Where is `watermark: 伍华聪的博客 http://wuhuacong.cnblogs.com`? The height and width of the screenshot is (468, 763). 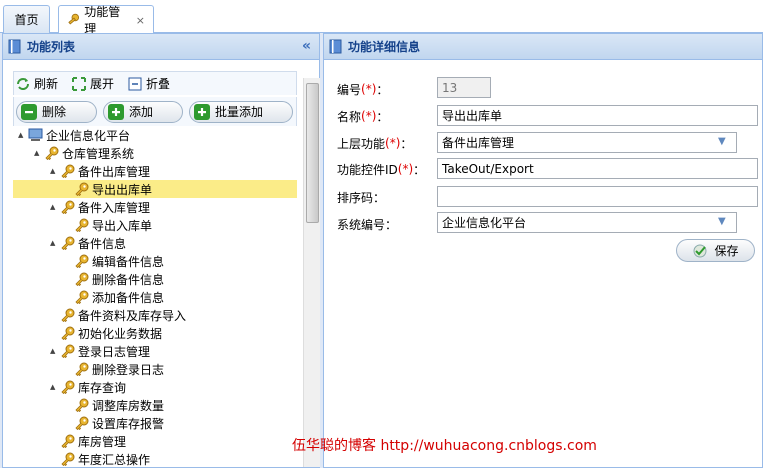
watermark: 伍华聪的博客 http://wuhuacong.cnblogs.com is located at coordinates (444, 446).